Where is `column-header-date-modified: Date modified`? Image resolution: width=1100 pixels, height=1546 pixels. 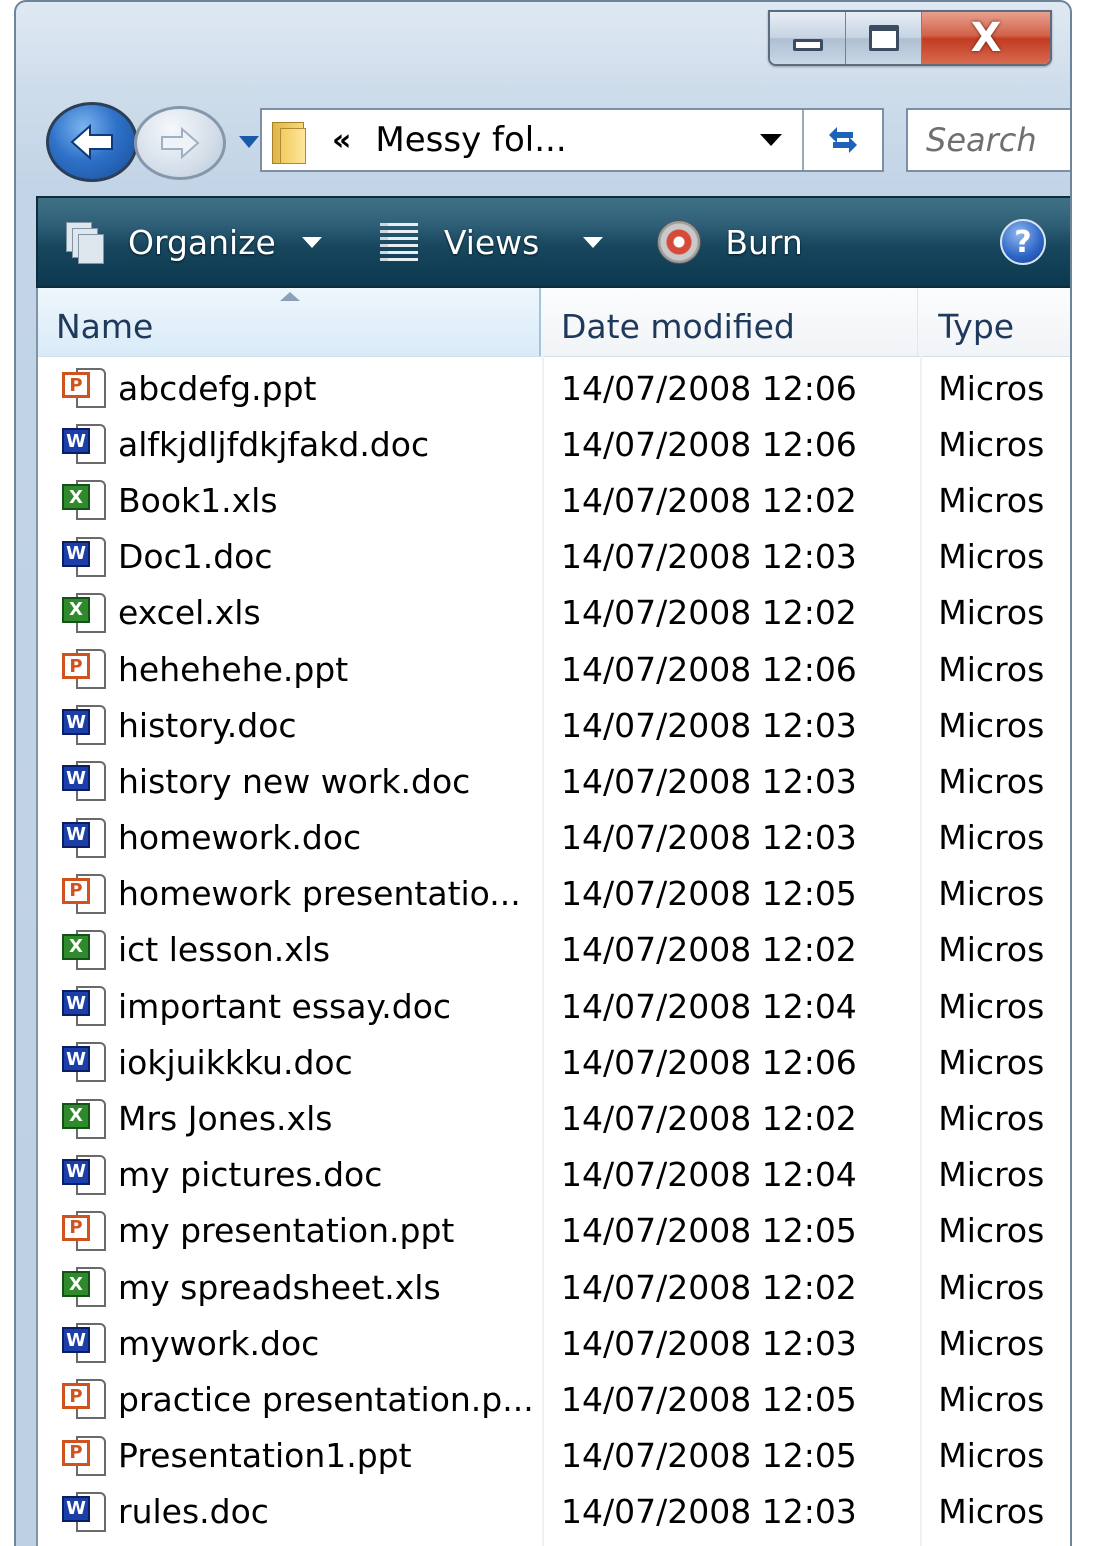
column-header-date-modified: Date modified is located at coordinates (730, 322).